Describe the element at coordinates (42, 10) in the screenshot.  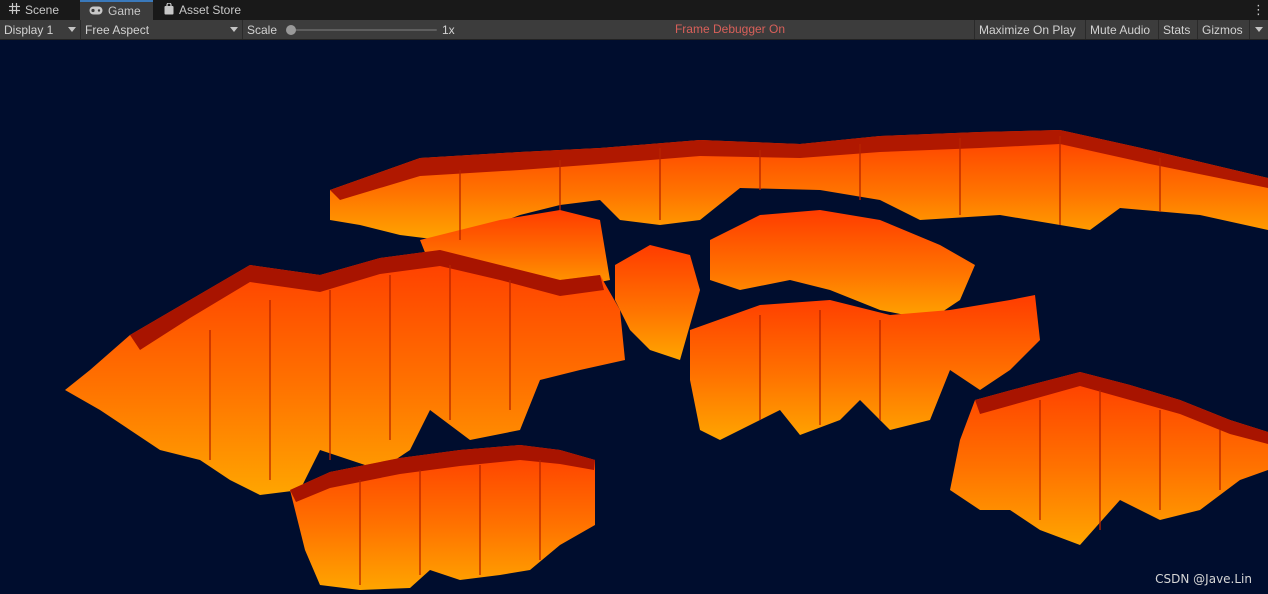
I see `tab-scene-label: Scene` at that location.